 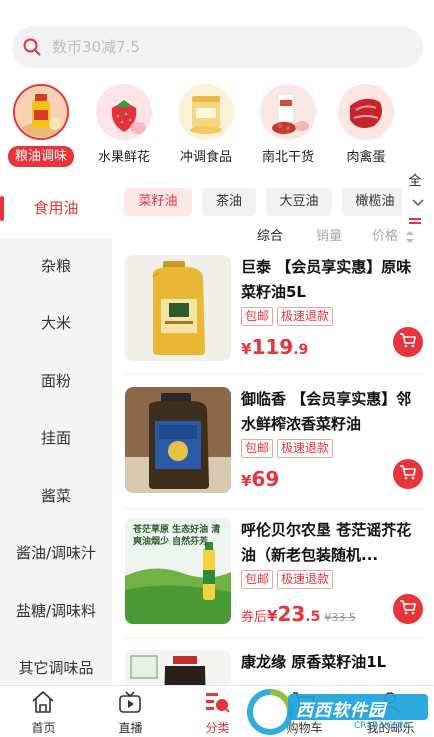 What do you see at coordinates (270, 237) in the screenshot?
I see `sort-comprehensive: 综合` at bounding box center [270, 237].